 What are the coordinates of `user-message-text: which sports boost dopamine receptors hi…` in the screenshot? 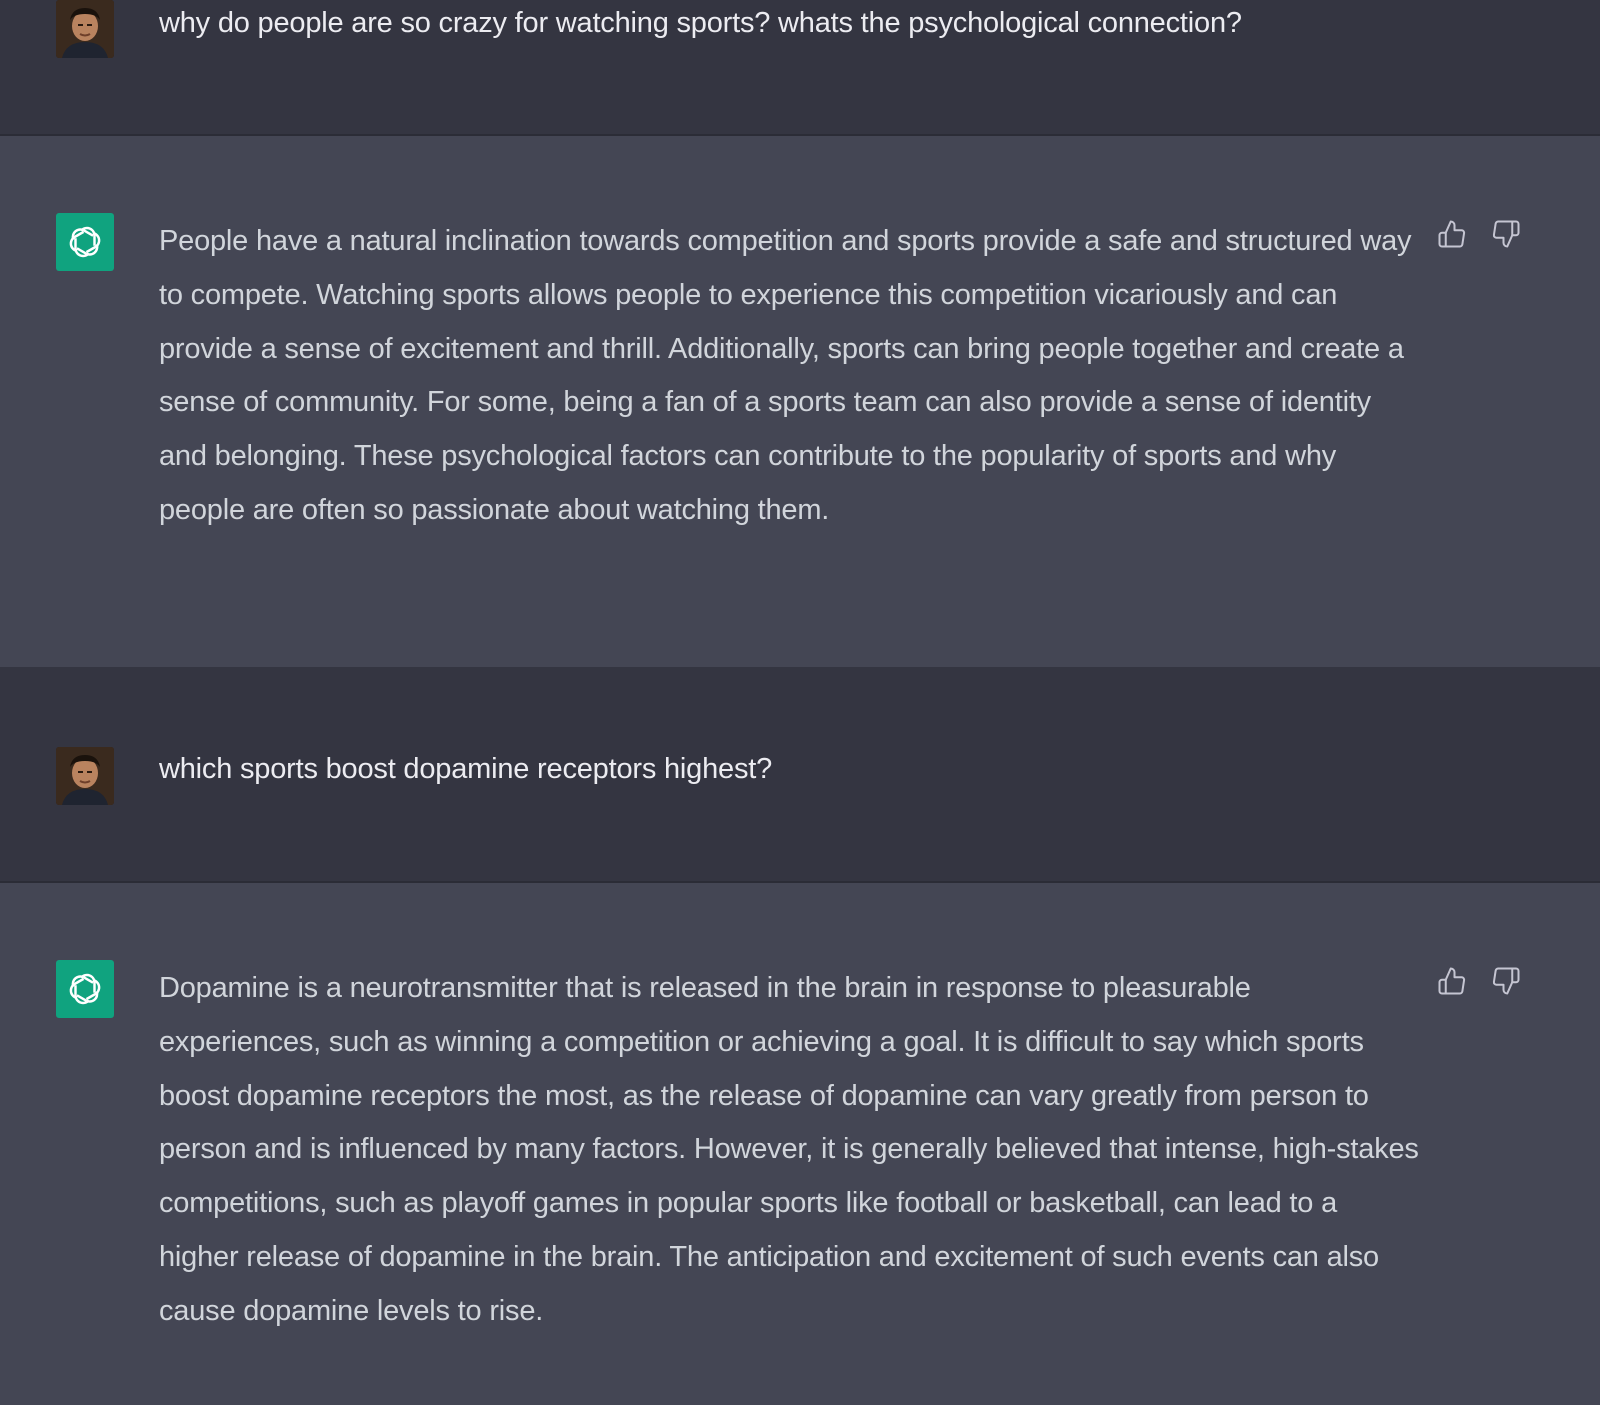 It's located at (466, 769).